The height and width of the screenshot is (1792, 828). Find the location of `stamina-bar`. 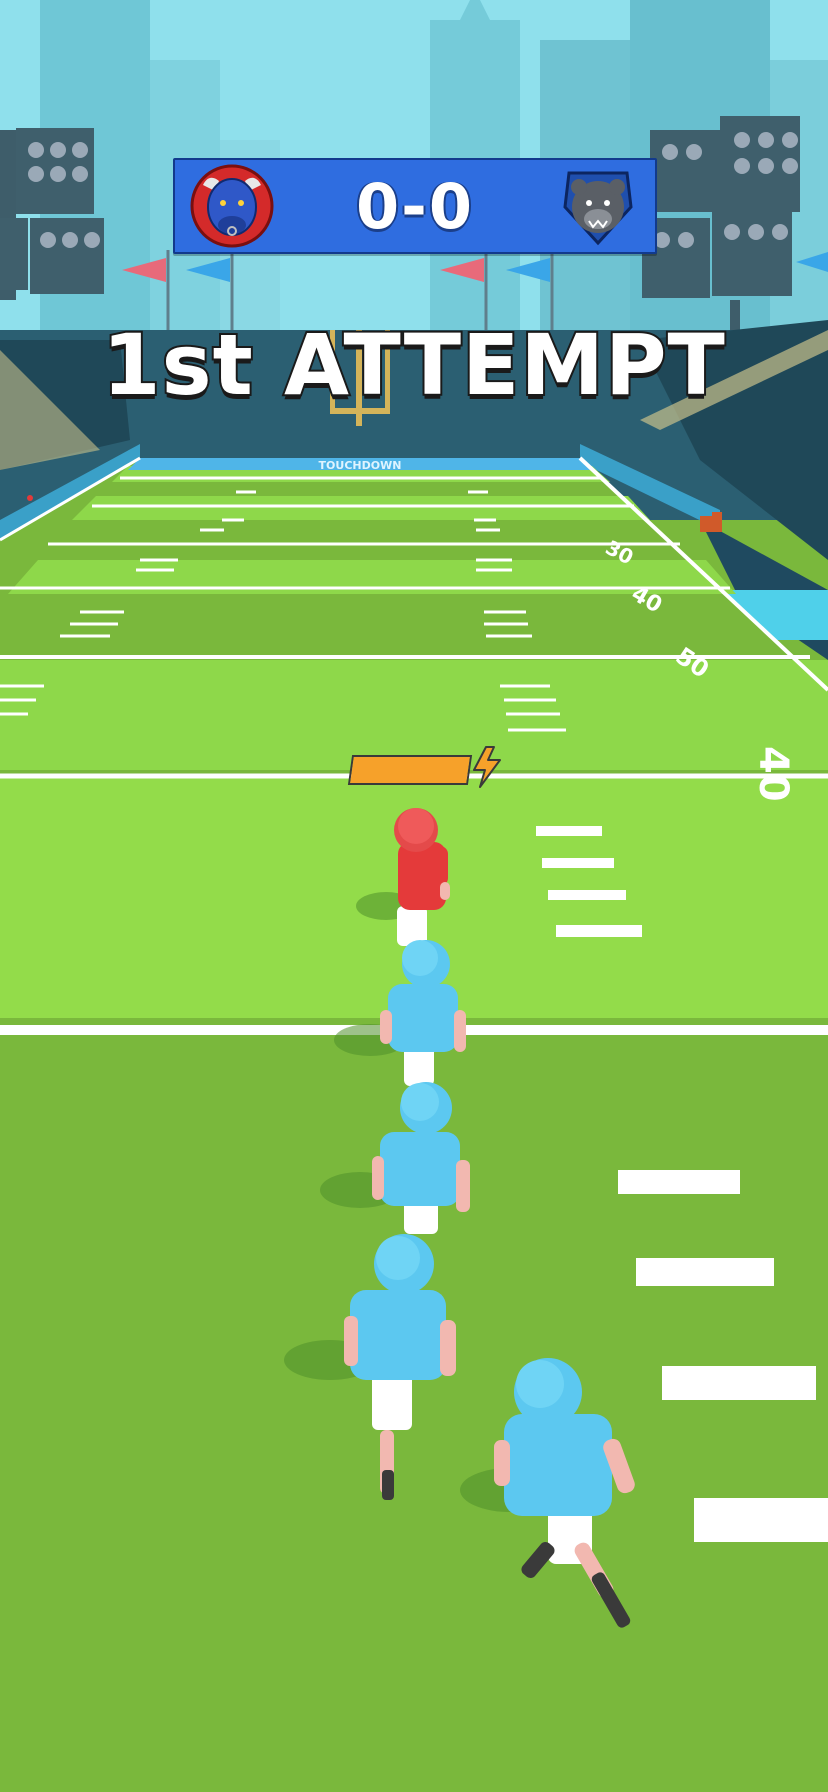

stamina-bar is located at coordinates (410, 770).